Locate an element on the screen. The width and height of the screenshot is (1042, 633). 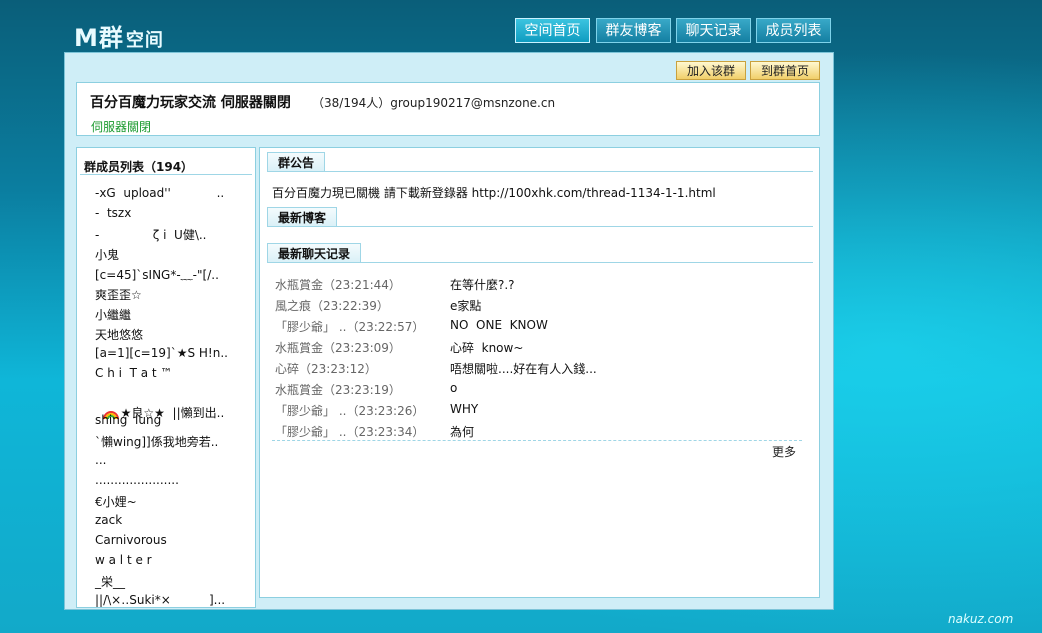
chat-user: 心碎（23:23:12） is located at coordinates (326, 368).